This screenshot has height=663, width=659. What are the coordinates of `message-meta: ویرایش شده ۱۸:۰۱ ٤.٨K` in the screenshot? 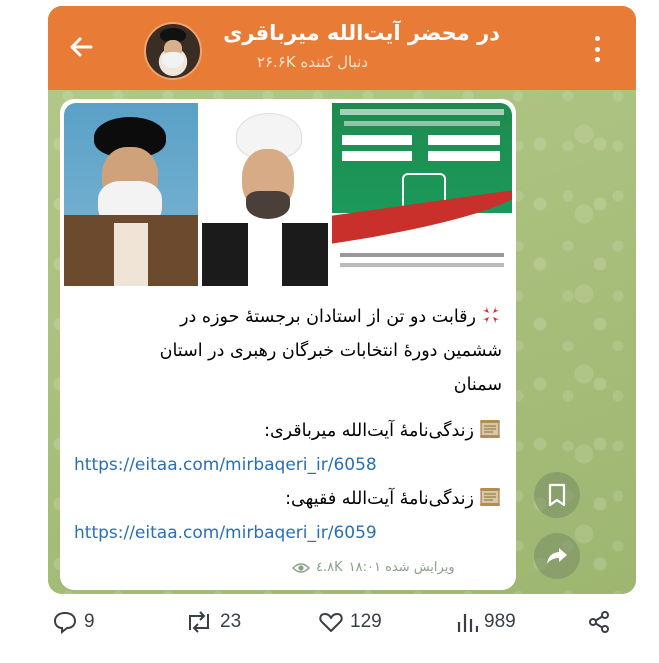 It's located at (373, 567).